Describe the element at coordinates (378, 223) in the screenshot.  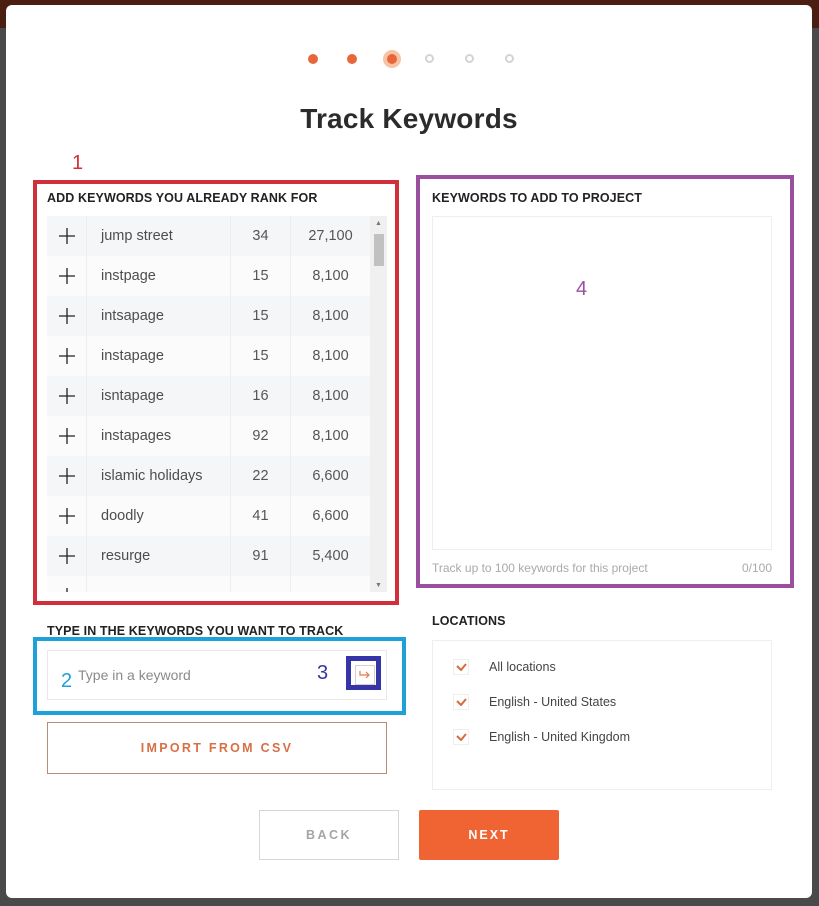
I see `scroll-up-arrow-icon: ▲` at that location.